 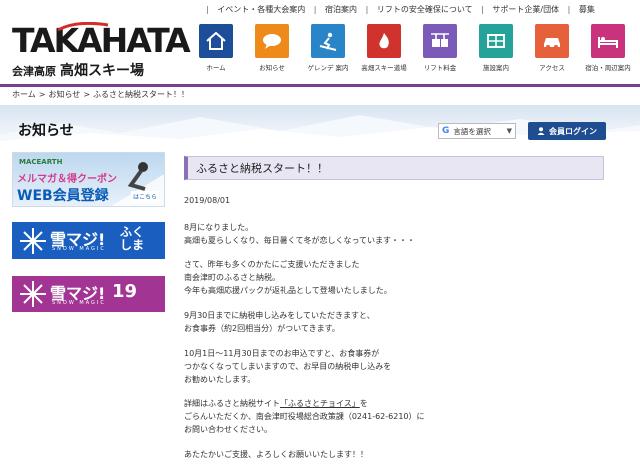 I want to click on logo-wordmark: TAKAHATA, so click(x=101, y=40).